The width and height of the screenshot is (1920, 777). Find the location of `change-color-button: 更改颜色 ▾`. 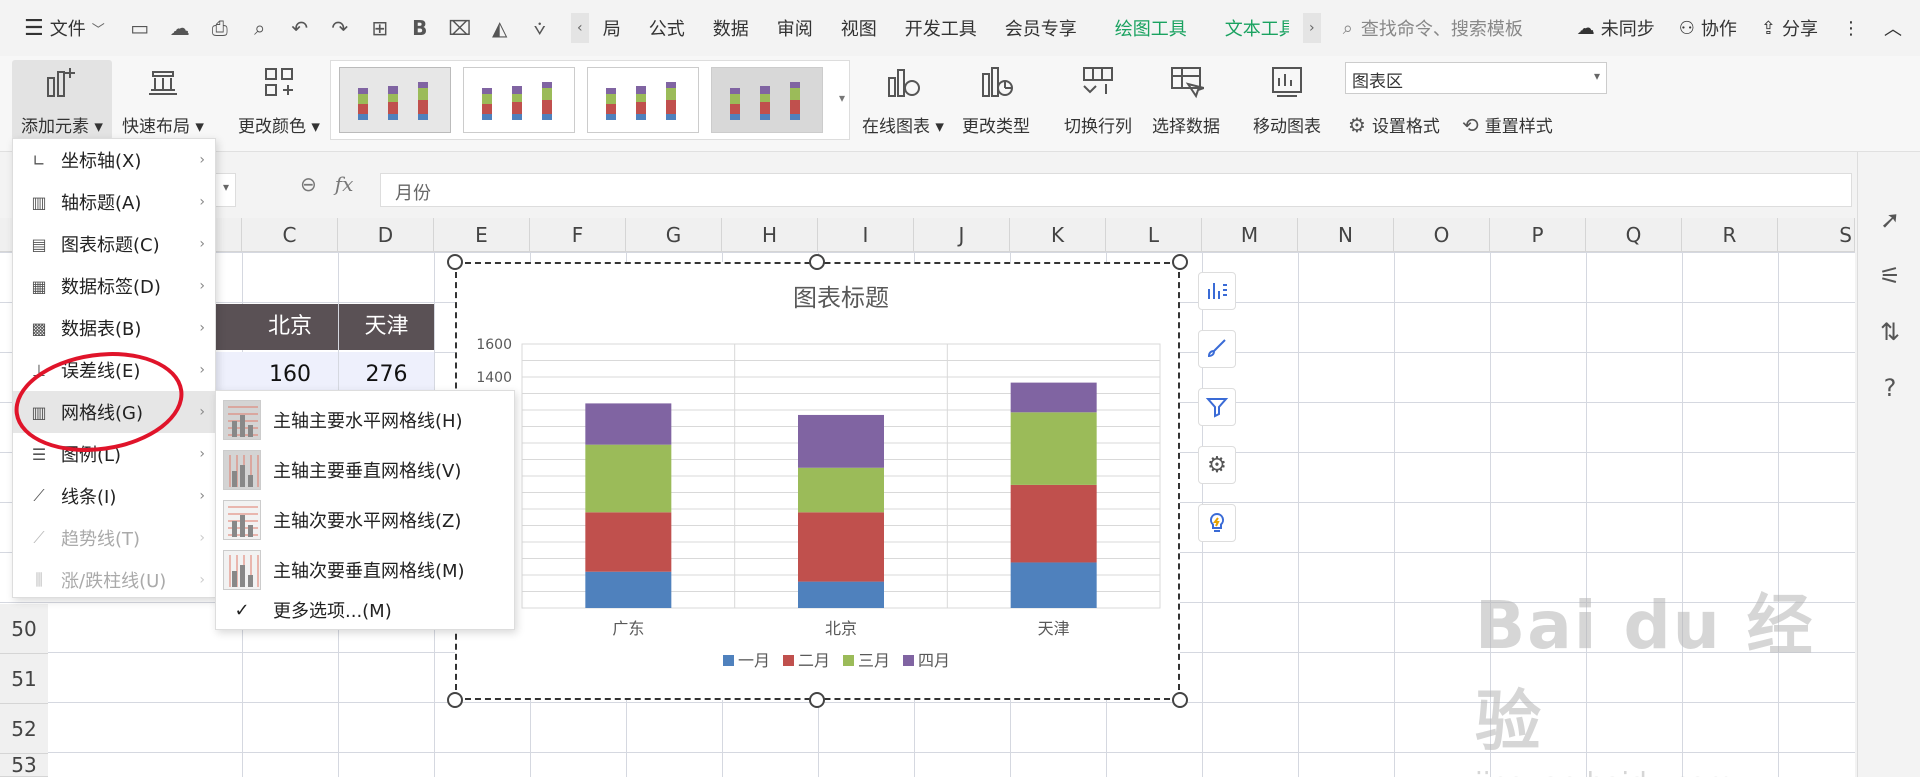

change-color-button: 更改颜色 ▾ is located at coordinates (279, 98).